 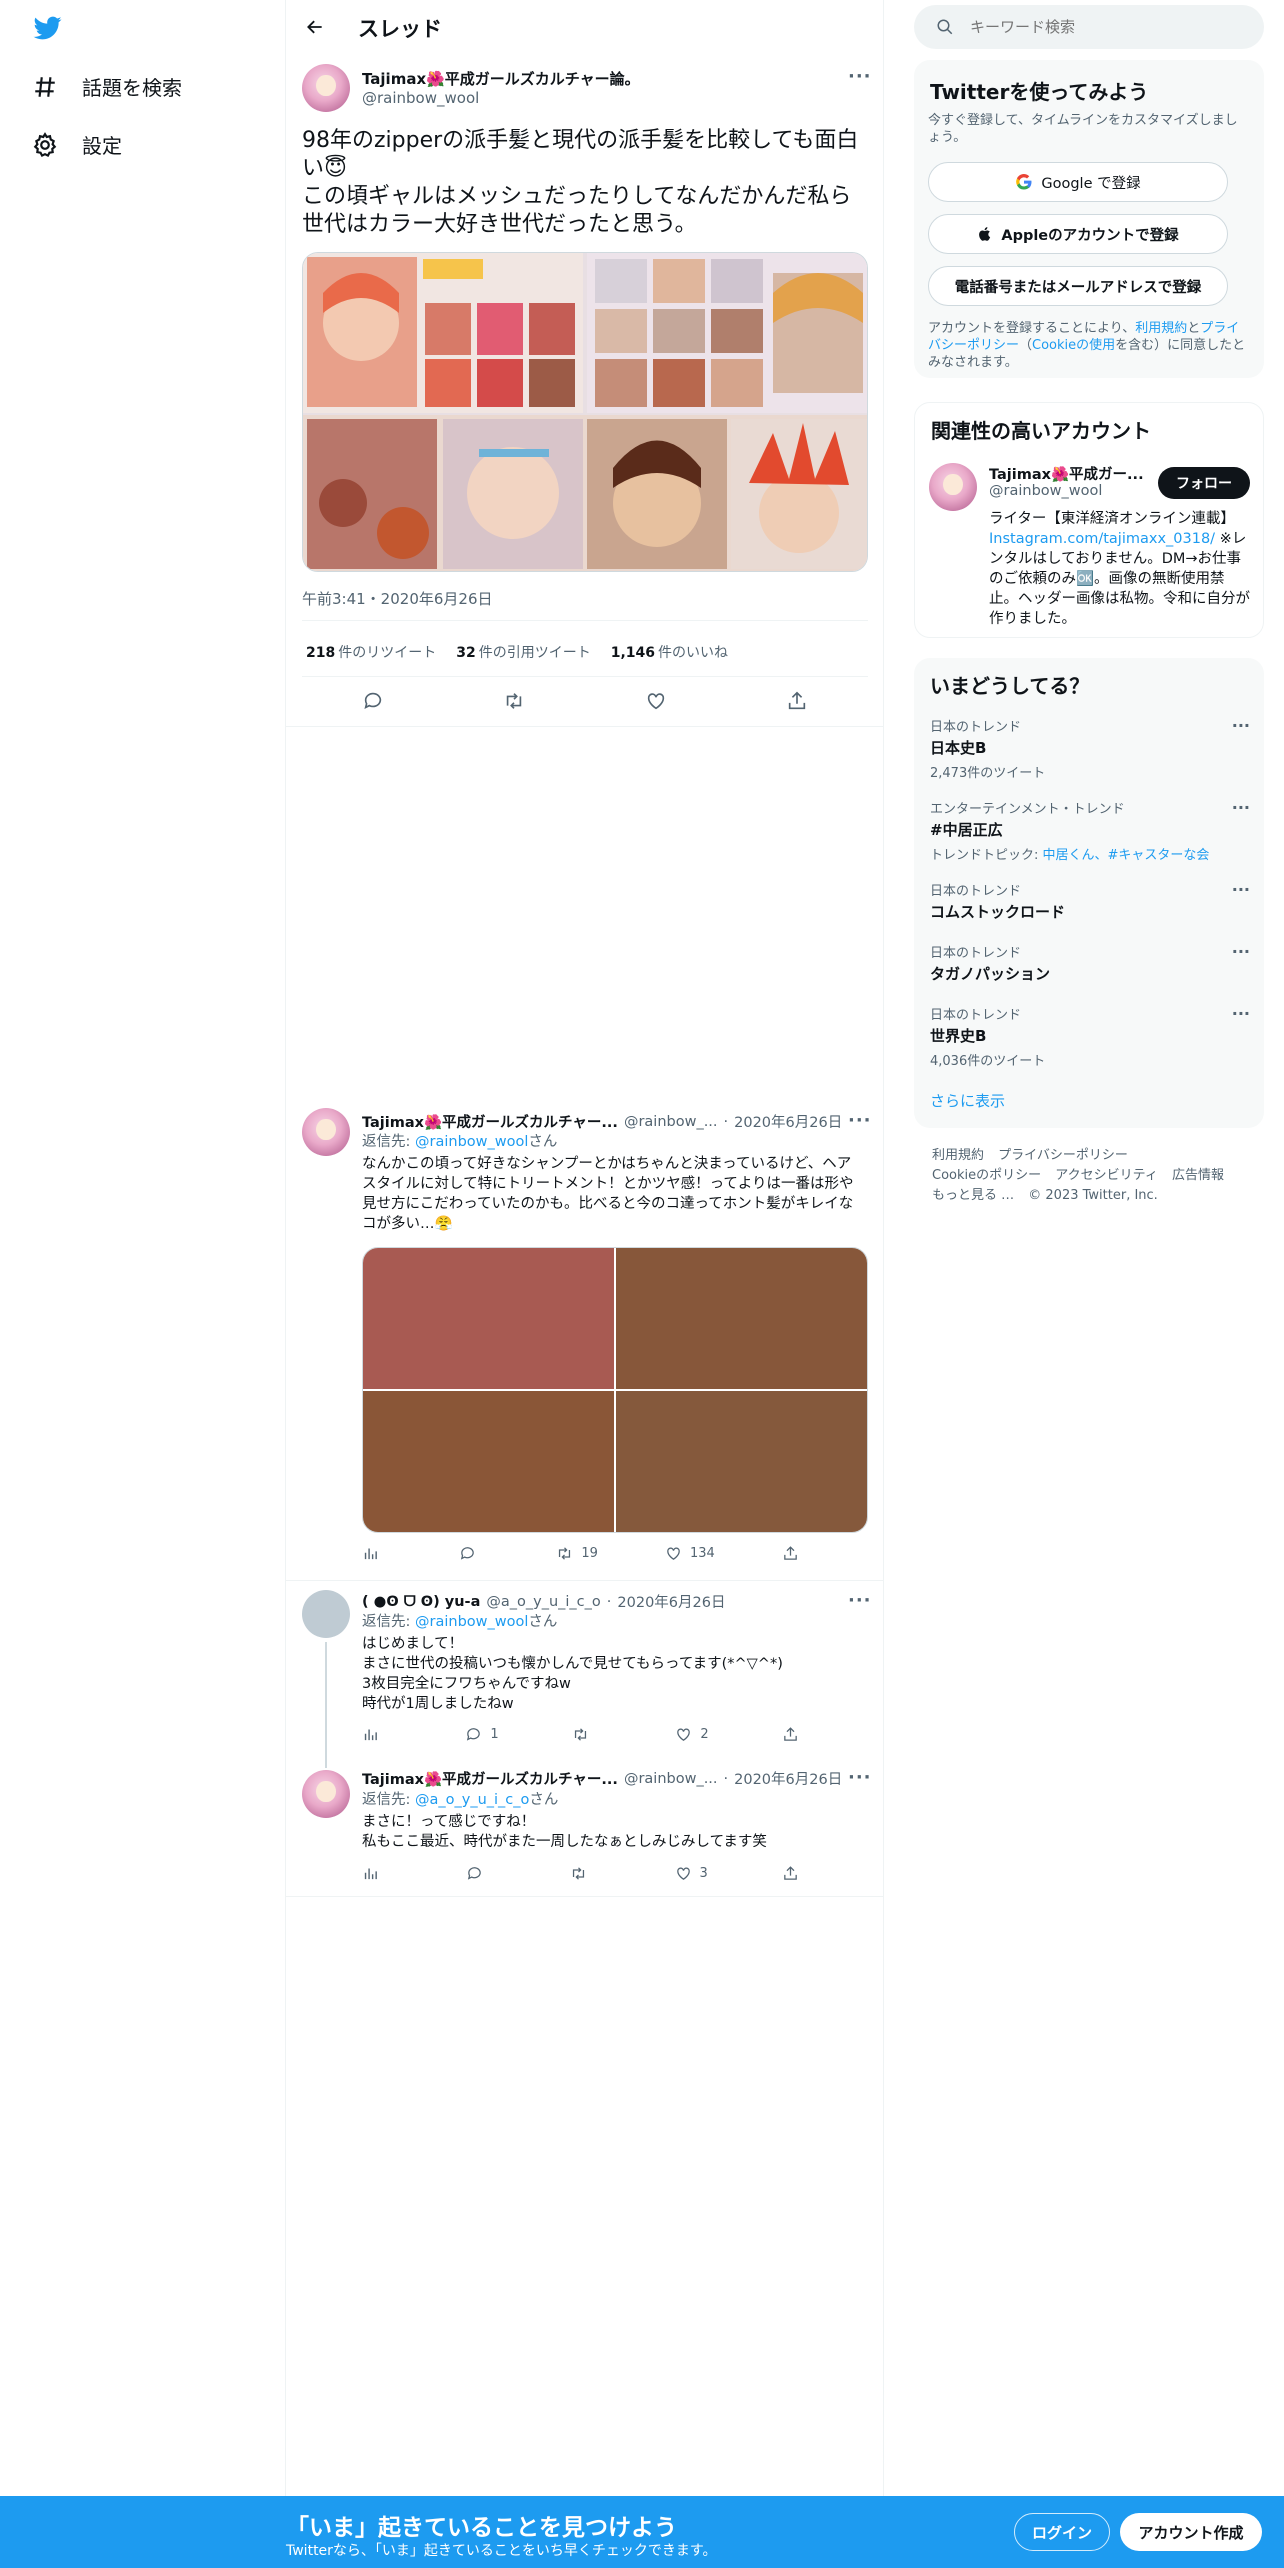 I want to click on apple-icon, so click(x=985, y=234).